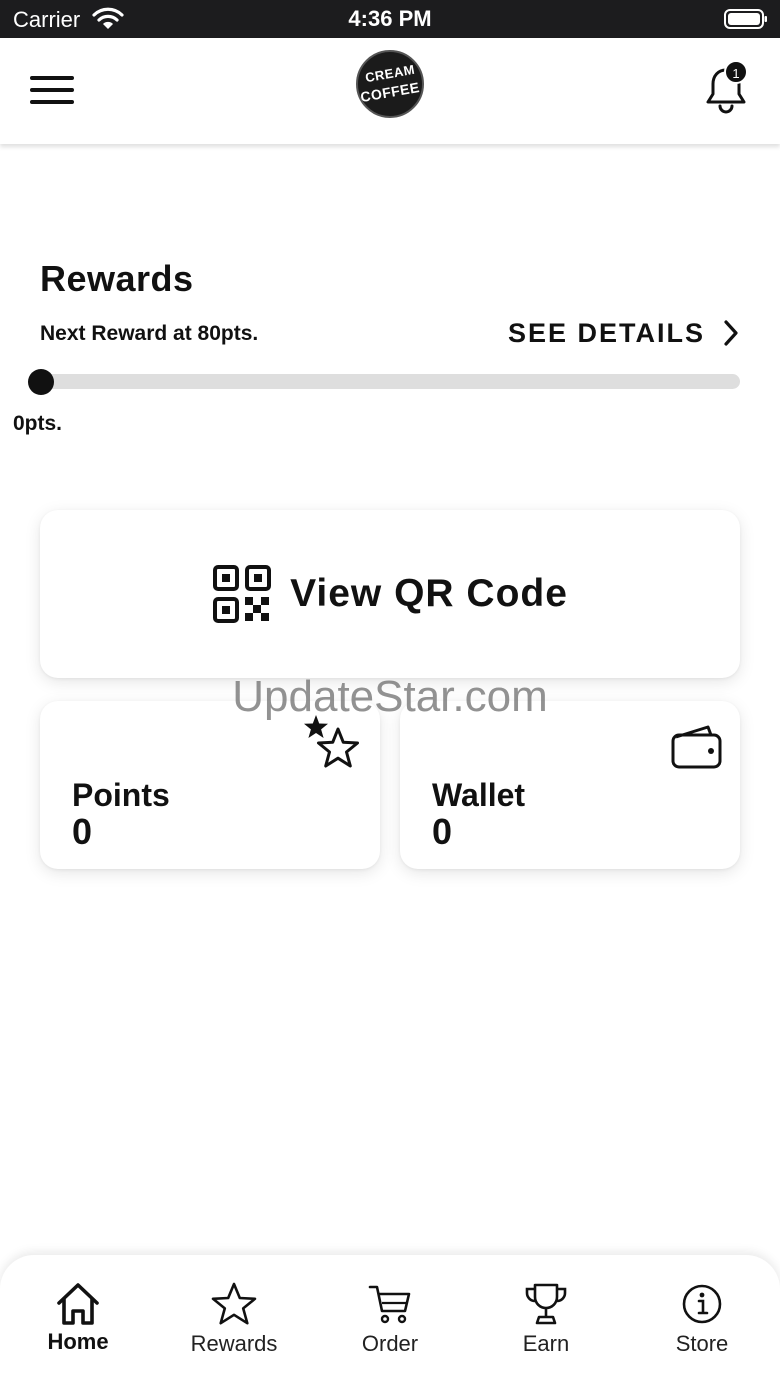 The width and height of the screenshot is (780, 1387). I want to click on current-points-label: 0pts., so click(38, 423).